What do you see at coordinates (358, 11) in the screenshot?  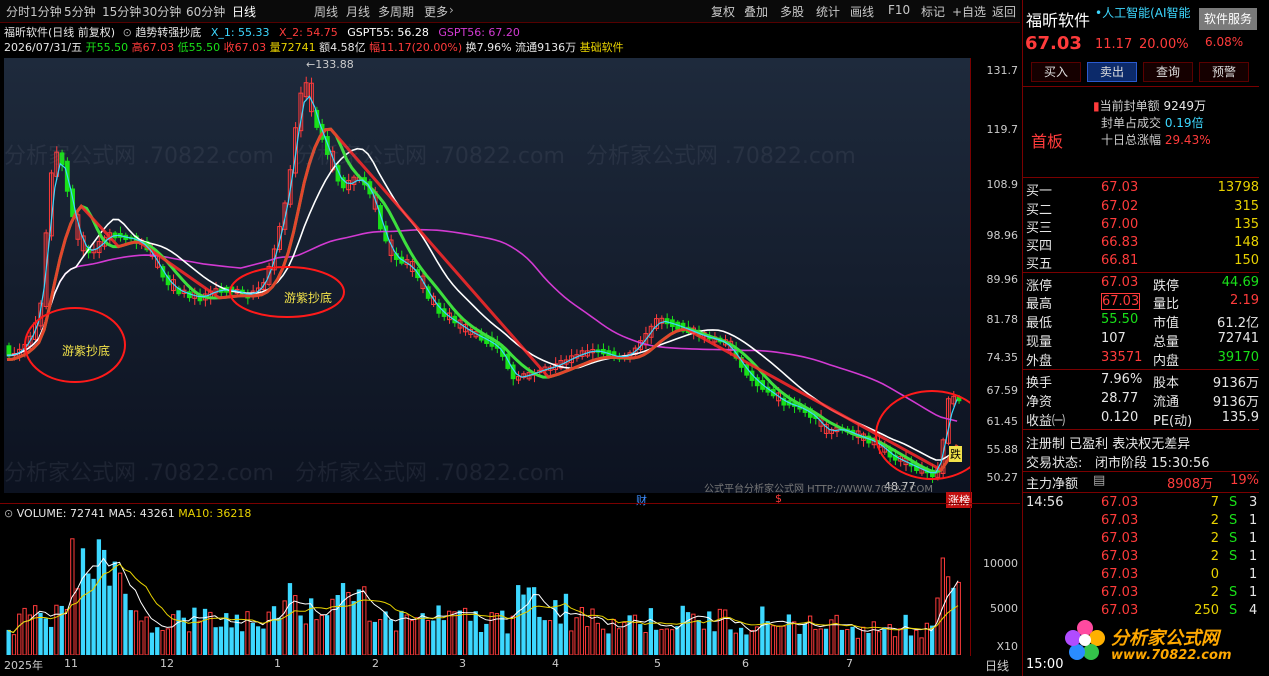 I see `period-month: 月线` at bounding box center [358, 11].